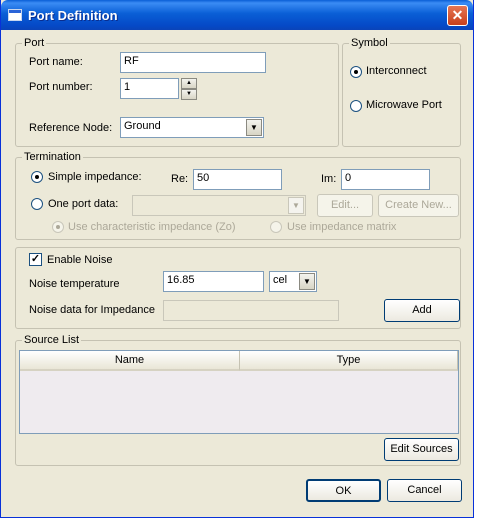 The height and width of the screenshot is (520, 477). Describe the element at coordinates (385, 179) in the screenshot. I see `im-input: 0` at that location.